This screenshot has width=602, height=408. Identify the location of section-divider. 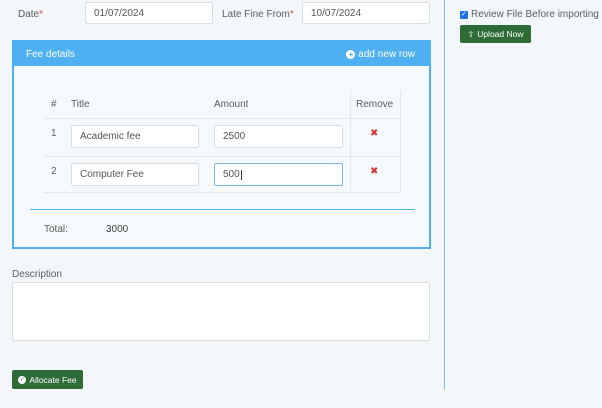
(444, 195).